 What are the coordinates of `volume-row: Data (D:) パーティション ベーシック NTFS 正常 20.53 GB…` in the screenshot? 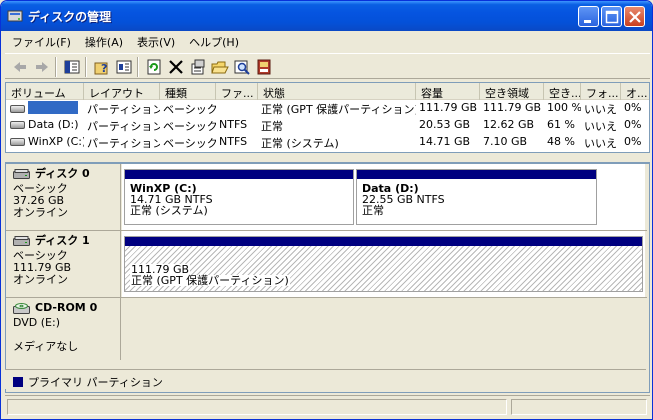 It's located at (327, 125).